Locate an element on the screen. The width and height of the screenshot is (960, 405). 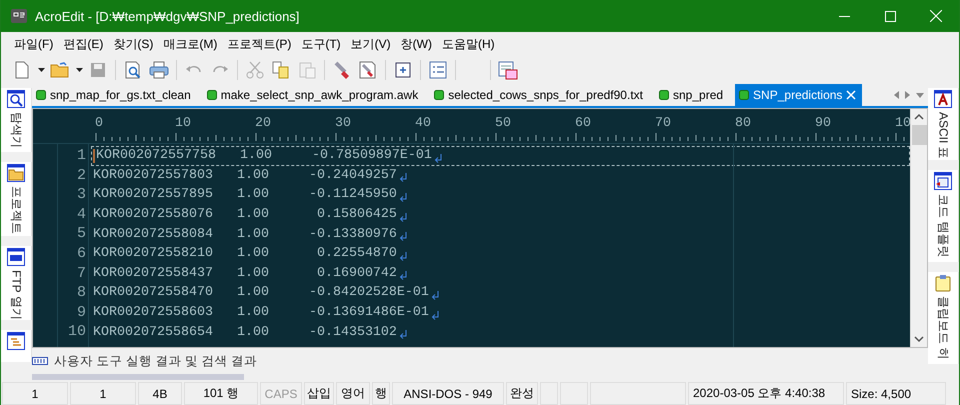
code-line: KOR002072558470 1.00 -0.84202528E-01 is located at coordinates (261, 292).